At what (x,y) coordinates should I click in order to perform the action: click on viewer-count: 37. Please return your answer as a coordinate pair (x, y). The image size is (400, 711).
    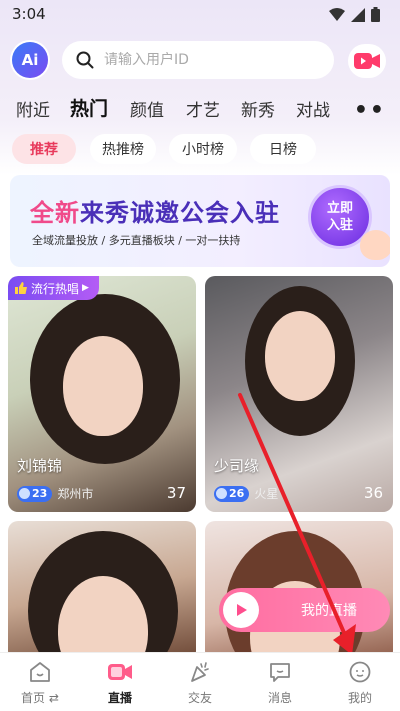
    Looking at the image, I should click on (176, 493).